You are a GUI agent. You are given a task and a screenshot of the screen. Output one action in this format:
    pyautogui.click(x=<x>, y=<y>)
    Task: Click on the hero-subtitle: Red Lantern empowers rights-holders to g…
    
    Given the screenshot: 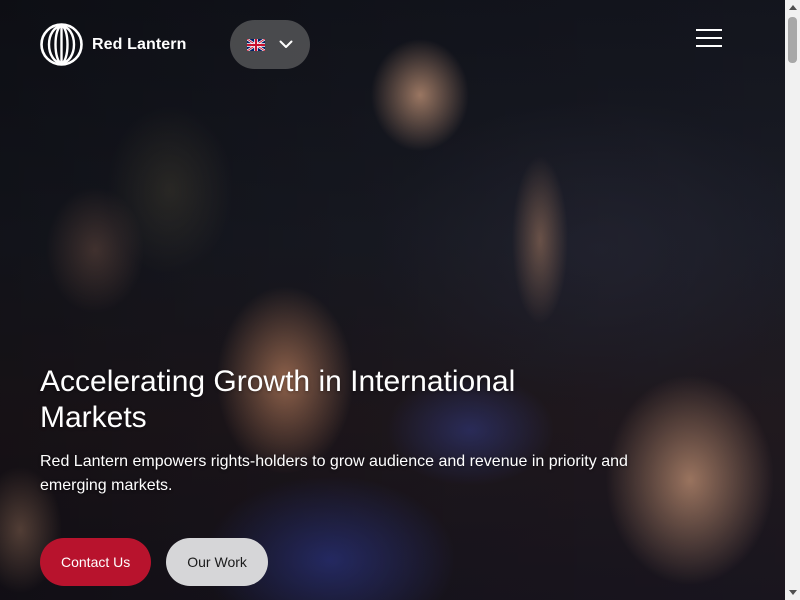 What is the action you would take?
    pyautogui.click(x=334, y=473)
    